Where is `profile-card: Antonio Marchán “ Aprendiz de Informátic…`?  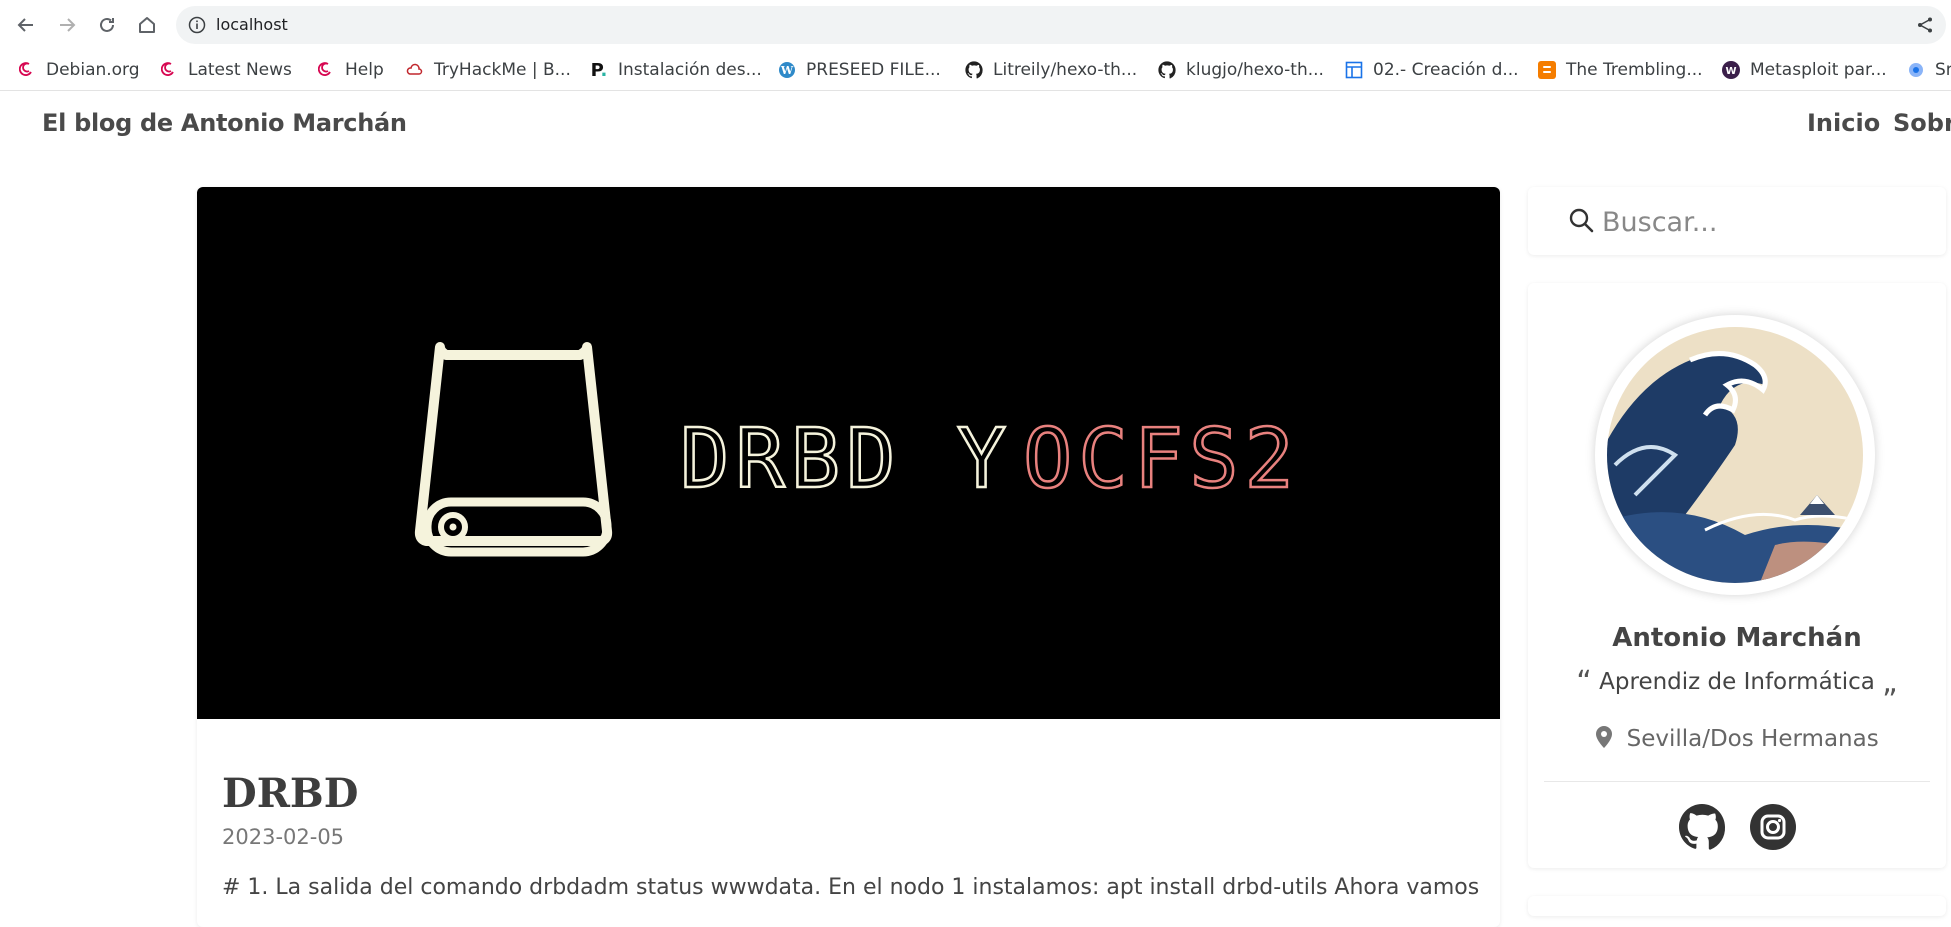
profile-card: Antonio Marchán “ Aprendiz de Informátic… is located at coordinates (1737, 575).